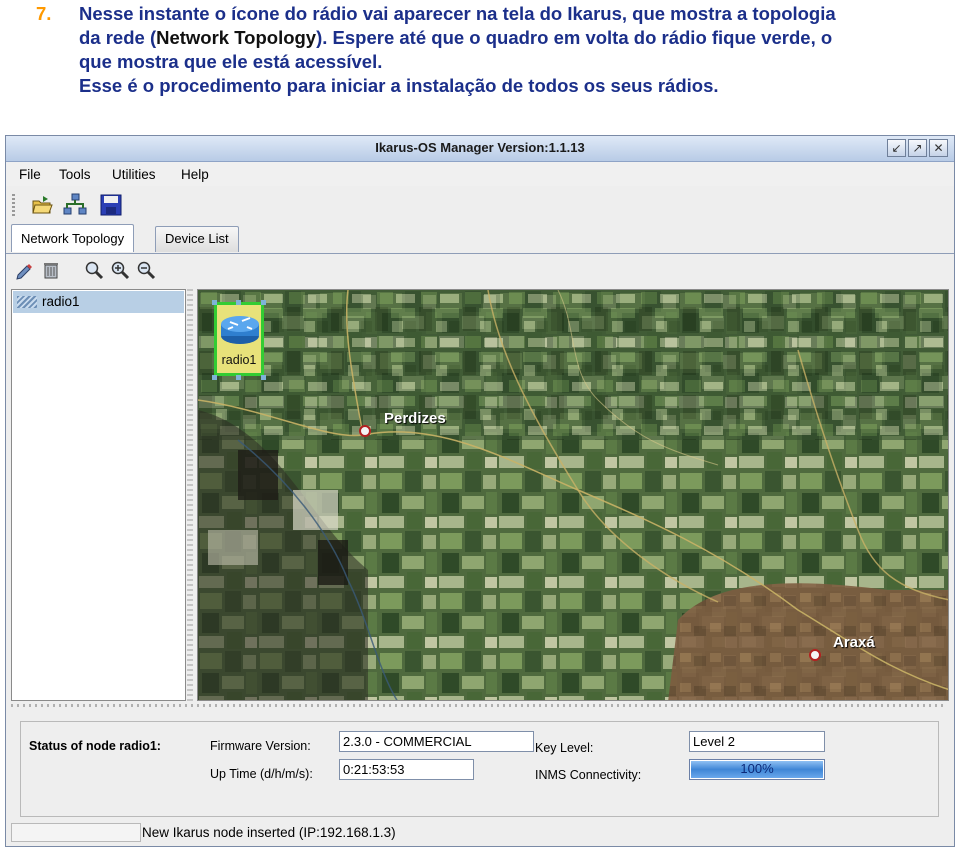 The image size is (960, 851). What do you see at coordinates (480, 253) in the screenshot?
I see `tab-divider` at bounding box center [480, 253].